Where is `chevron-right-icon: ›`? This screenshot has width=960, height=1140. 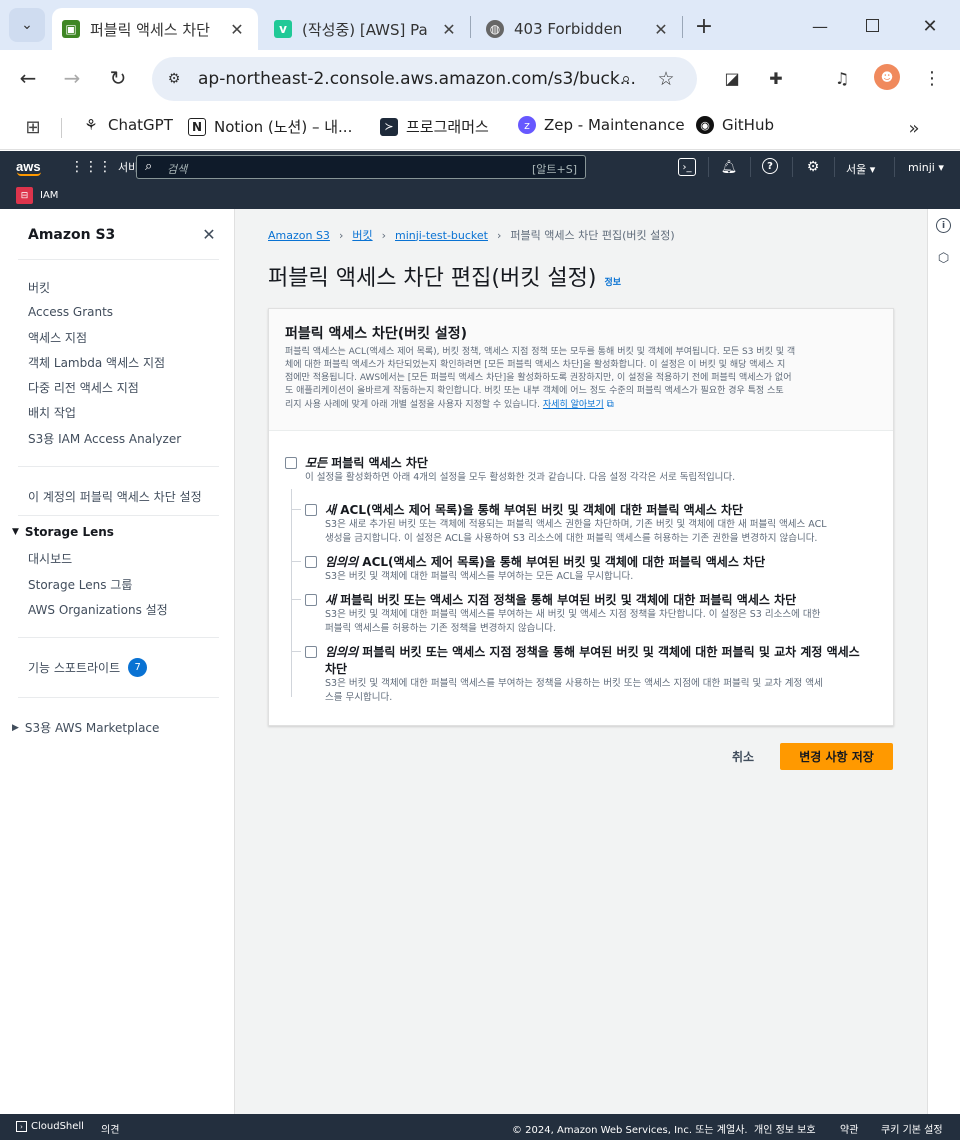 chevron-right-icon: › is located at coordinates (499, 235).